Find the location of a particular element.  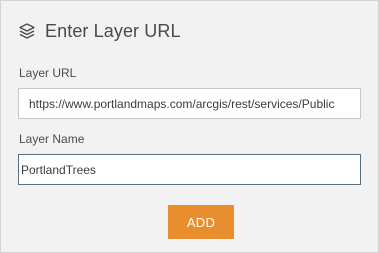

layers-icon is located at coordinates (27, 31).